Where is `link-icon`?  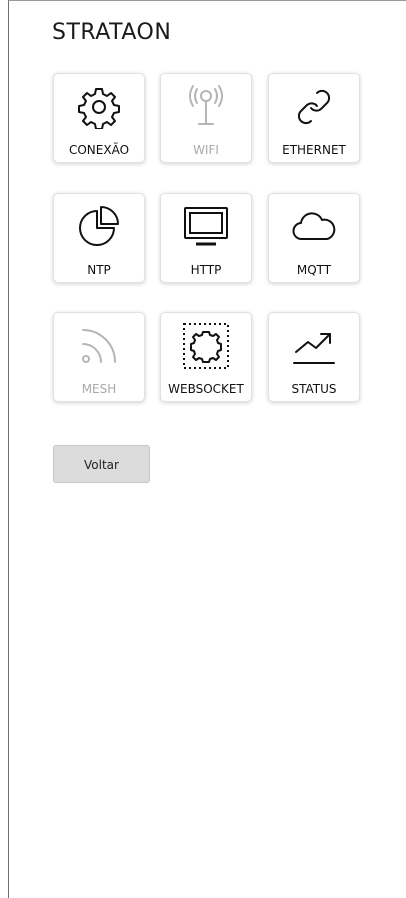 link-icon is located at coordinates (314, 107).